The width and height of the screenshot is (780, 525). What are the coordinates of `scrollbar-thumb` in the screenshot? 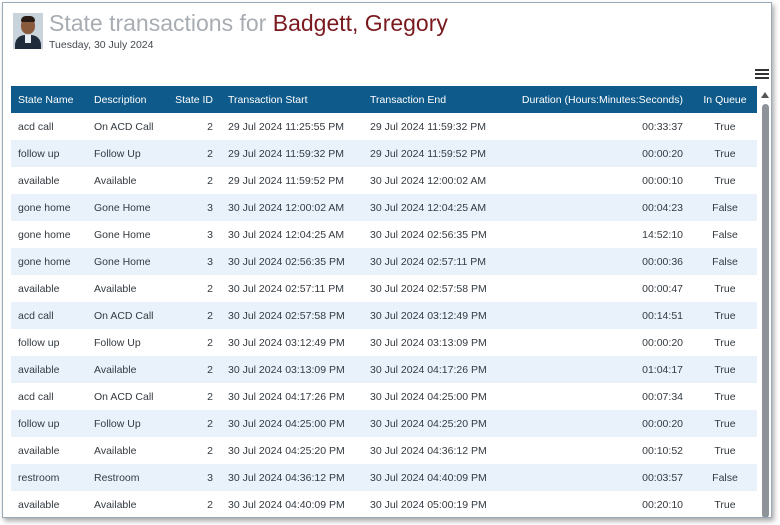 It's located at (765, 310).